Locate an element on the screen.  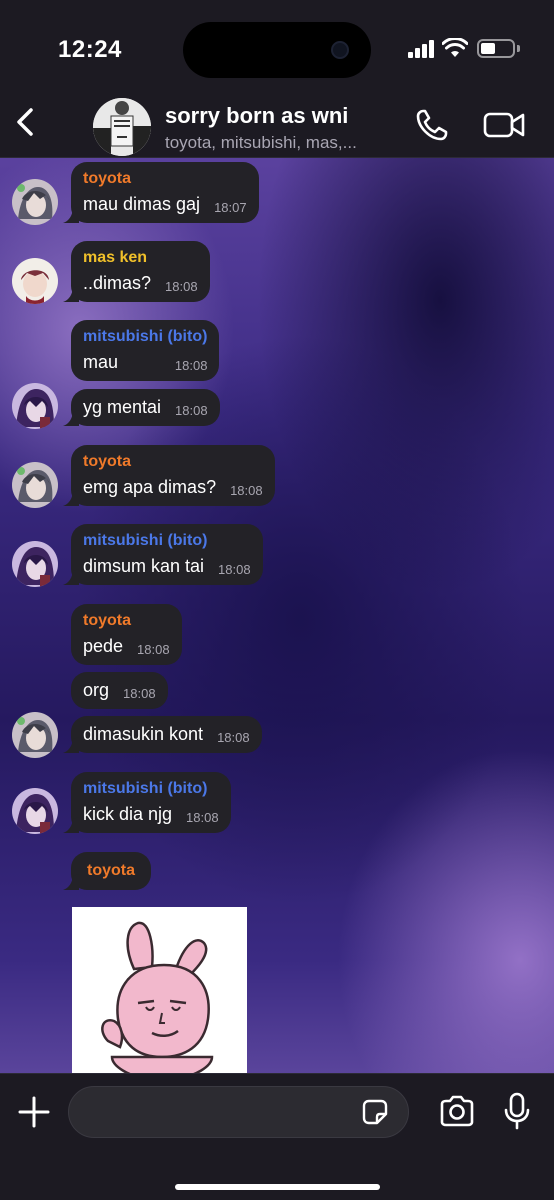
message-text: dimsum kan tai is located at coordinates (144, 566).